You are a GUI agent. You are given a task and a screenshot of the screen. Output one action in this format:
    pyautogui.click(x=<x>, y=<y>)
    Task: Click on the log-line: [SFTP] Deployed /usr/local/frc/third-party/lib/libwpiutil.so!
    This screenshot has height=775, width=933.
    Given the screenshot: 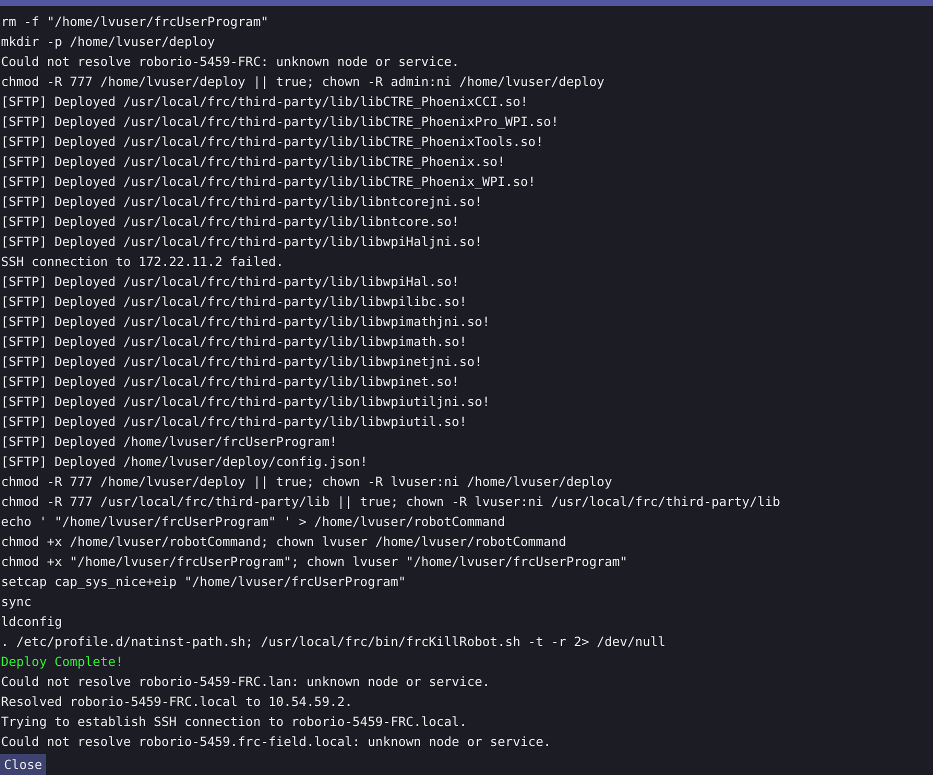 What is the action you would take?
    pyautogui.click(x=234, y=422)
    